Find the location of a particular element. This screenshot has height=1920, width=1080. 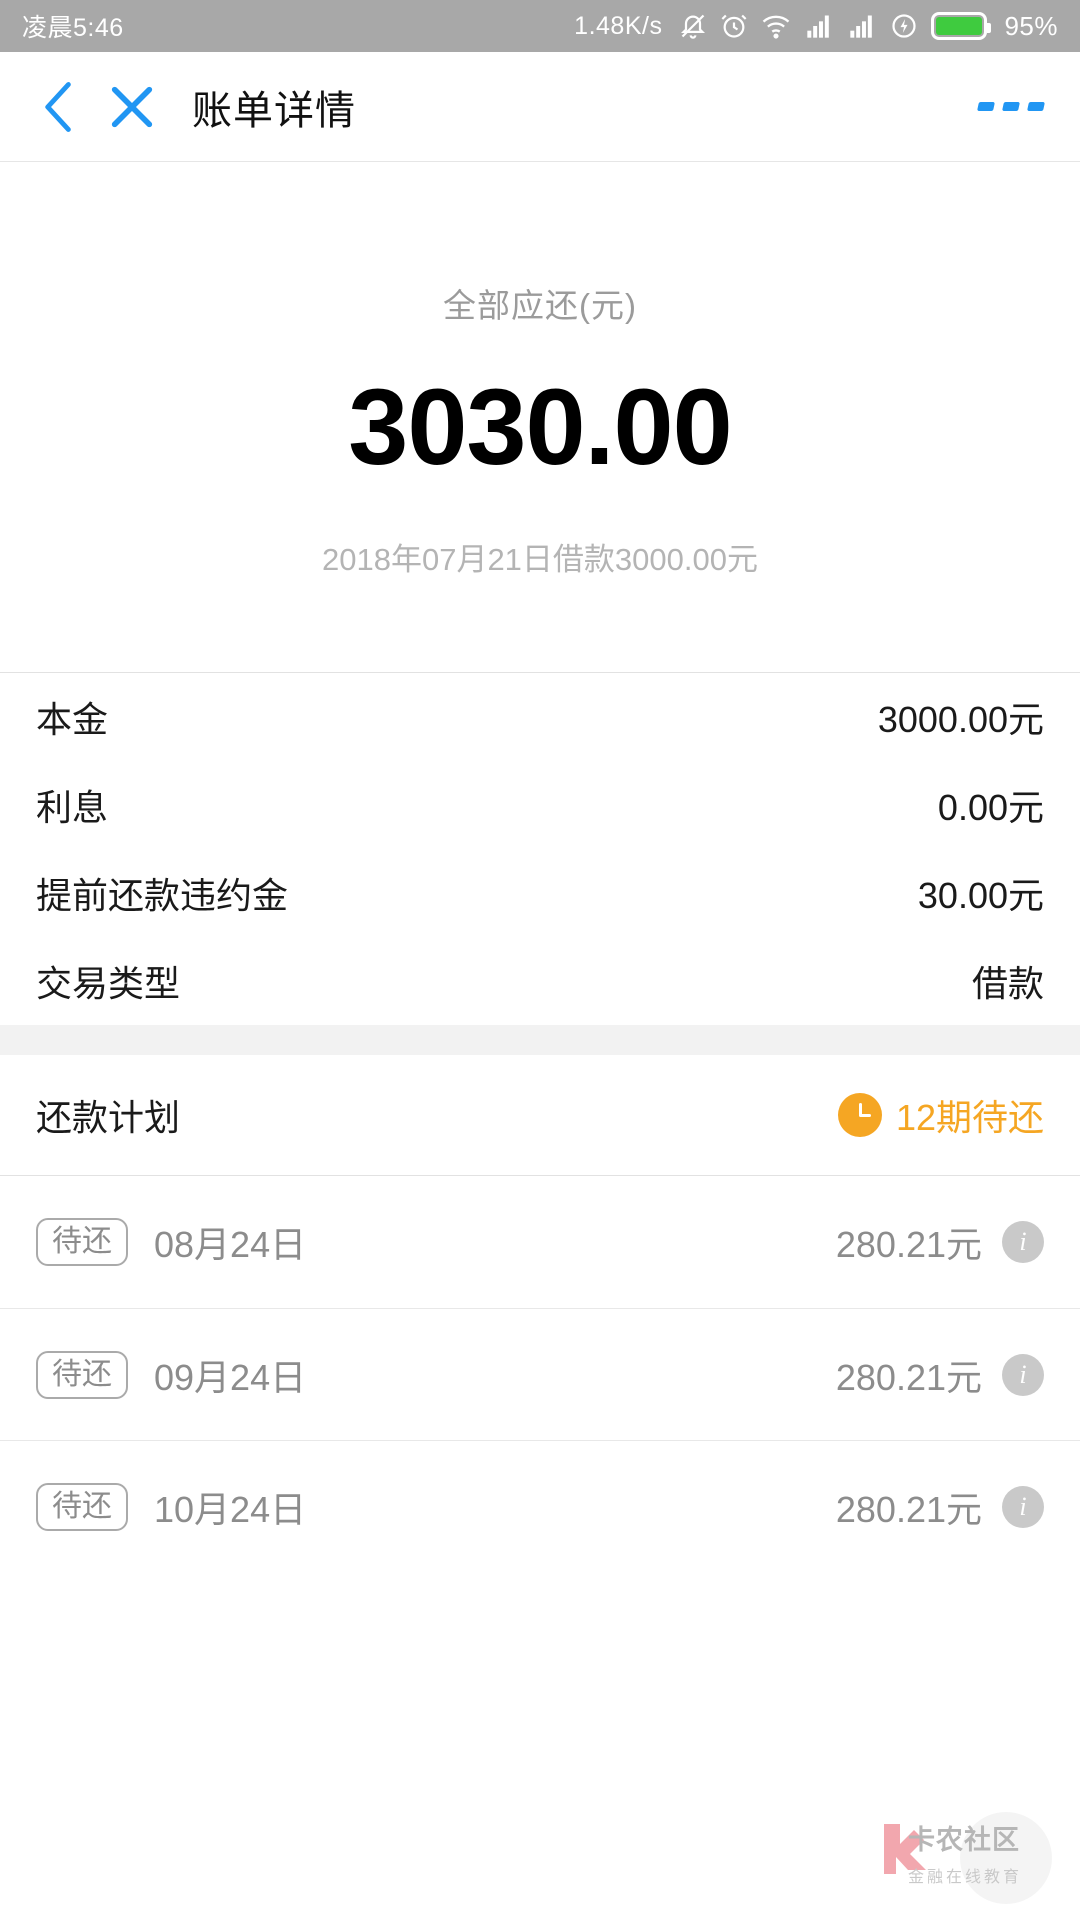

status-bar-time: 凌晨5:46 is located at coordinates (73, 28).